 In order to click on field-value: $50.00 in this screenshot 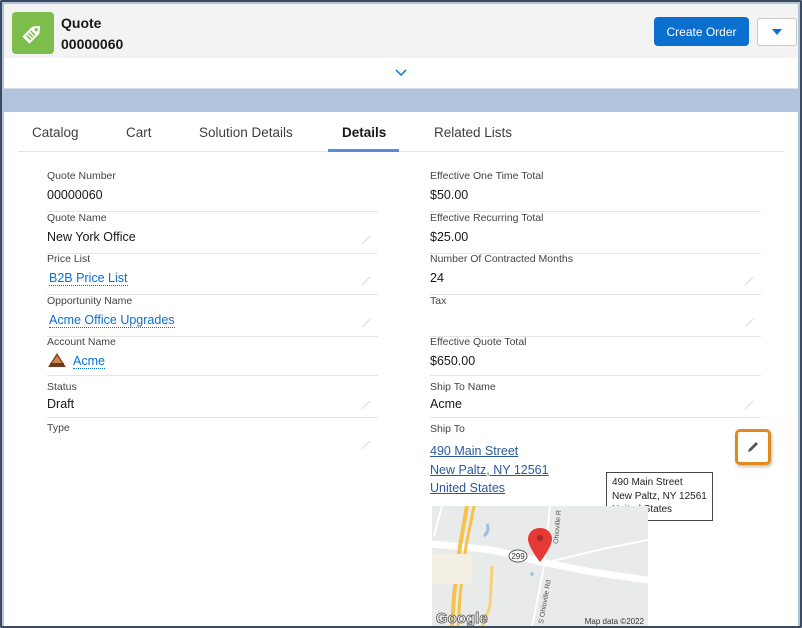, I will do `click(449, 195)`.